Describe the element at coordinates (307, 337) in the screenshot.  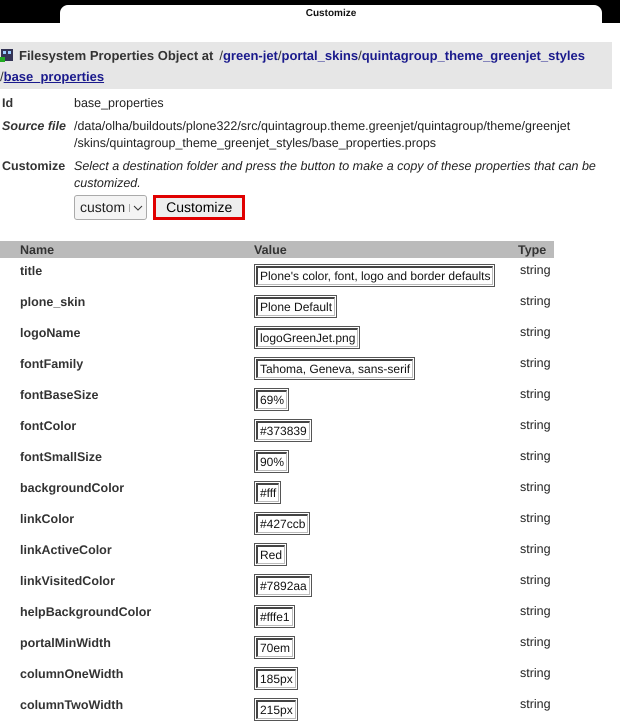
I see `text-field: logoGreenJet.png` at that location.